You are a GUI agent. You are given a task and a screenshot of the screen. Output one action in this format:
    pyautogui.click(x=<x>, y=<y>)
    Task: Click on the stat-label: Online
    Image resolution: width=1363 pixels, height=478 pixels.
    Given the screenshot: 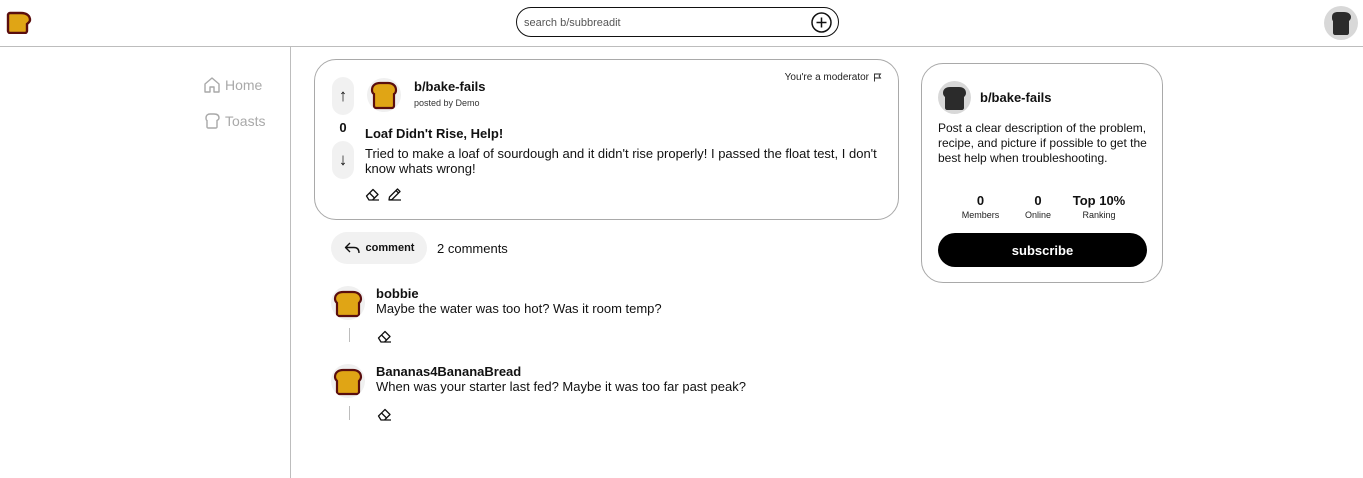 What is the action you would take?
    pyautogui.click(x=1037, y=215)
    